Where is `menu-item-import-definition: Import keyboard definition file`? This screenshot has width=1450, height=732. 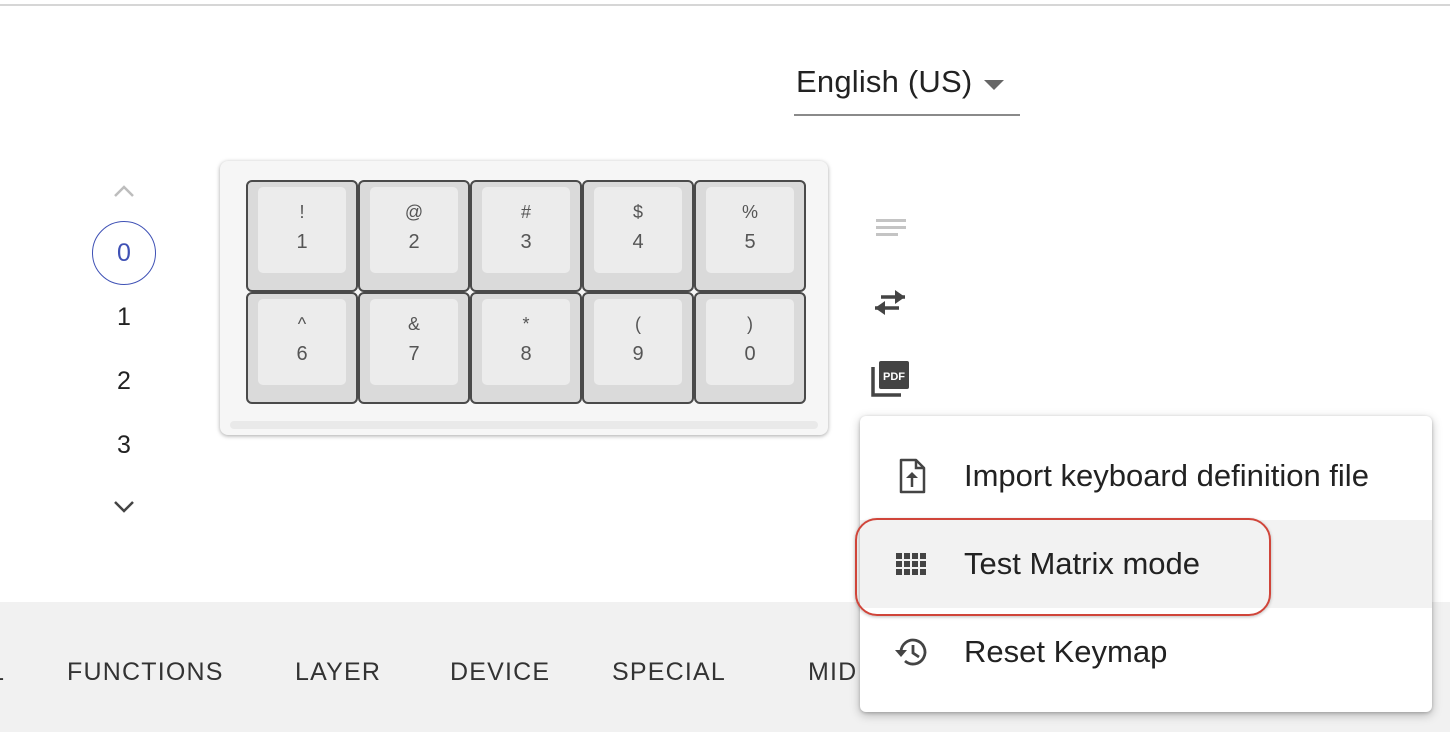
menu-item-import-definition: Import keyboard definition file is located at coordinates (1146, 476).